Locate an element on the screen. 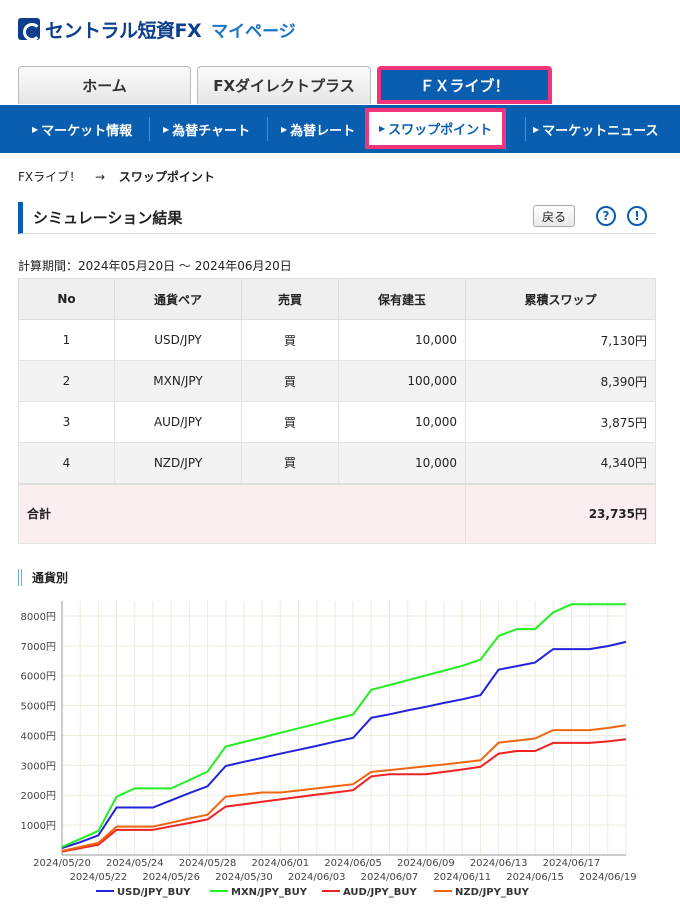  x-tick-label: 2024/06/07 is located at coordinates (390, 877).